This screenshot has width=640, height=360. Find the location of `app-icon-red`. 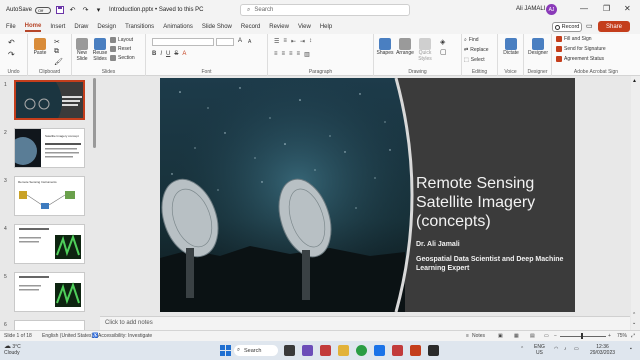

app-icon-red is located at coordinates (325, 350).